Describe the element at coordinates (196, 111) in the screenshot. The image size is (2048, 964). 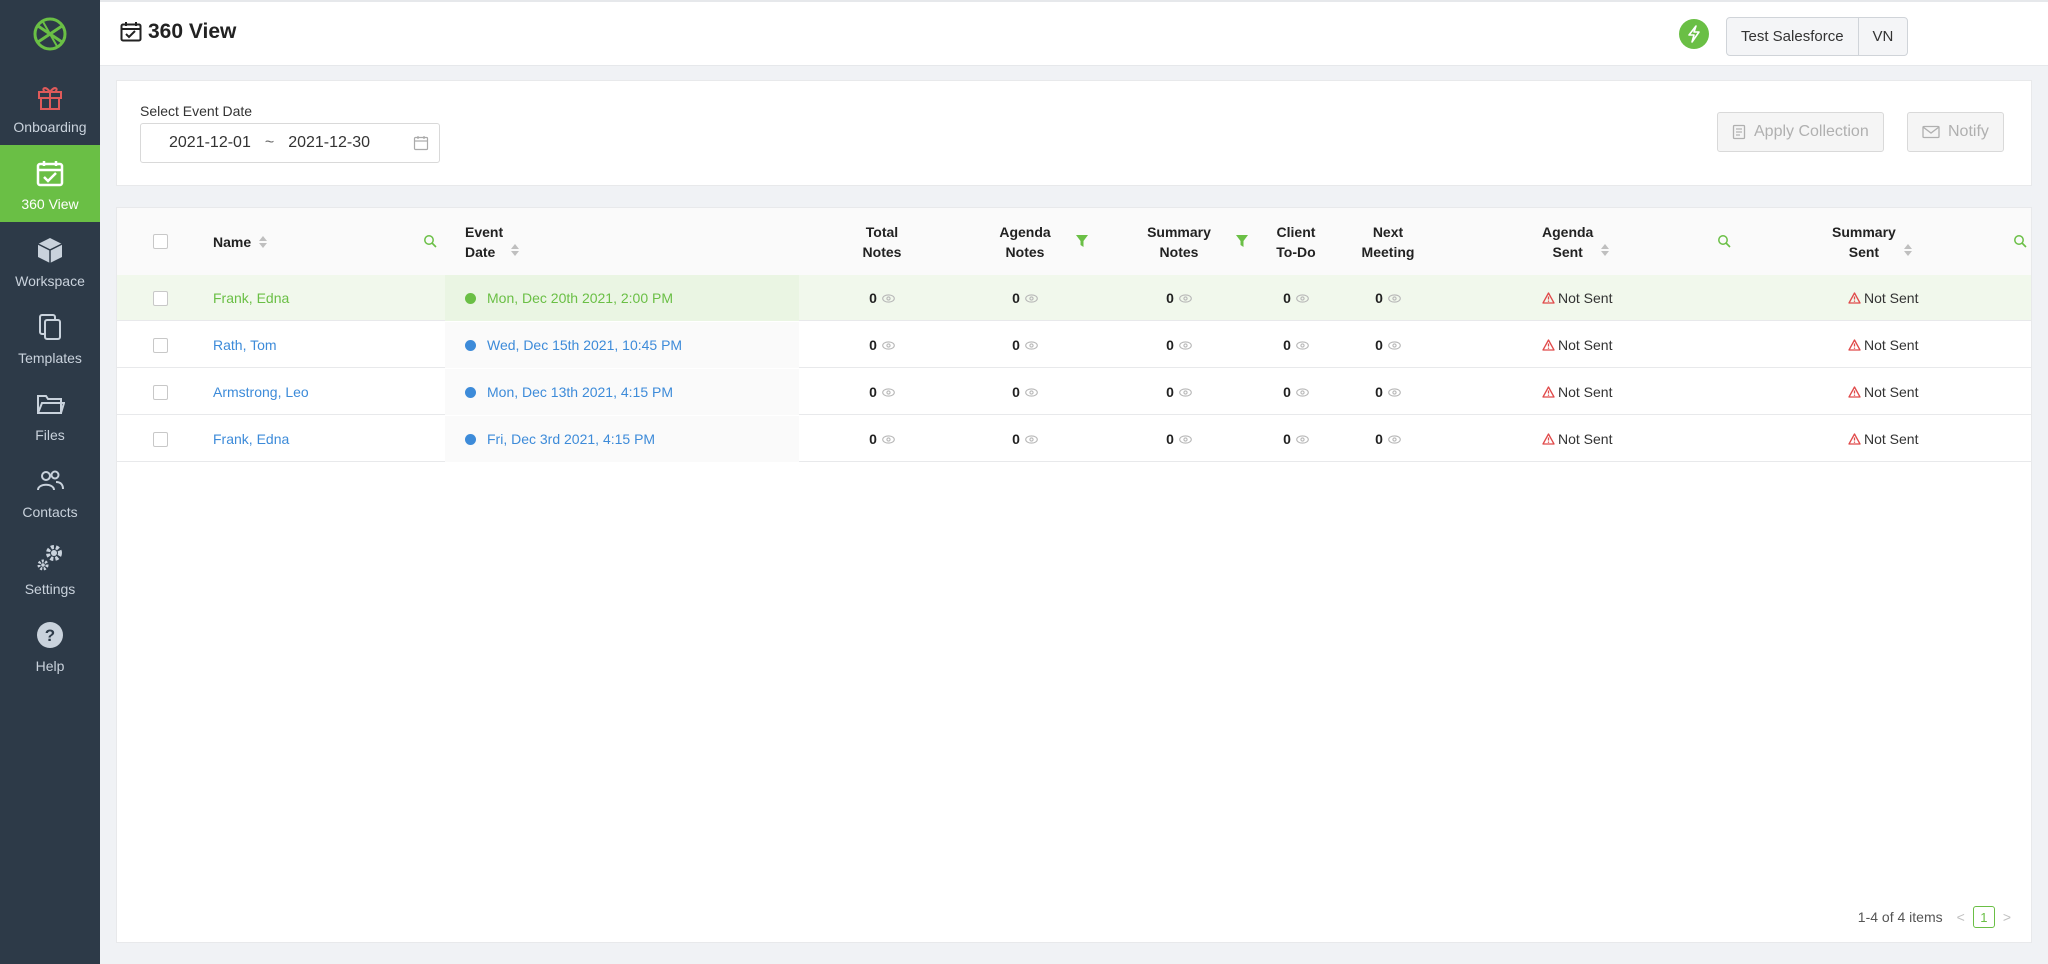
I see `date-filter-label: Select Event Date` at that location.